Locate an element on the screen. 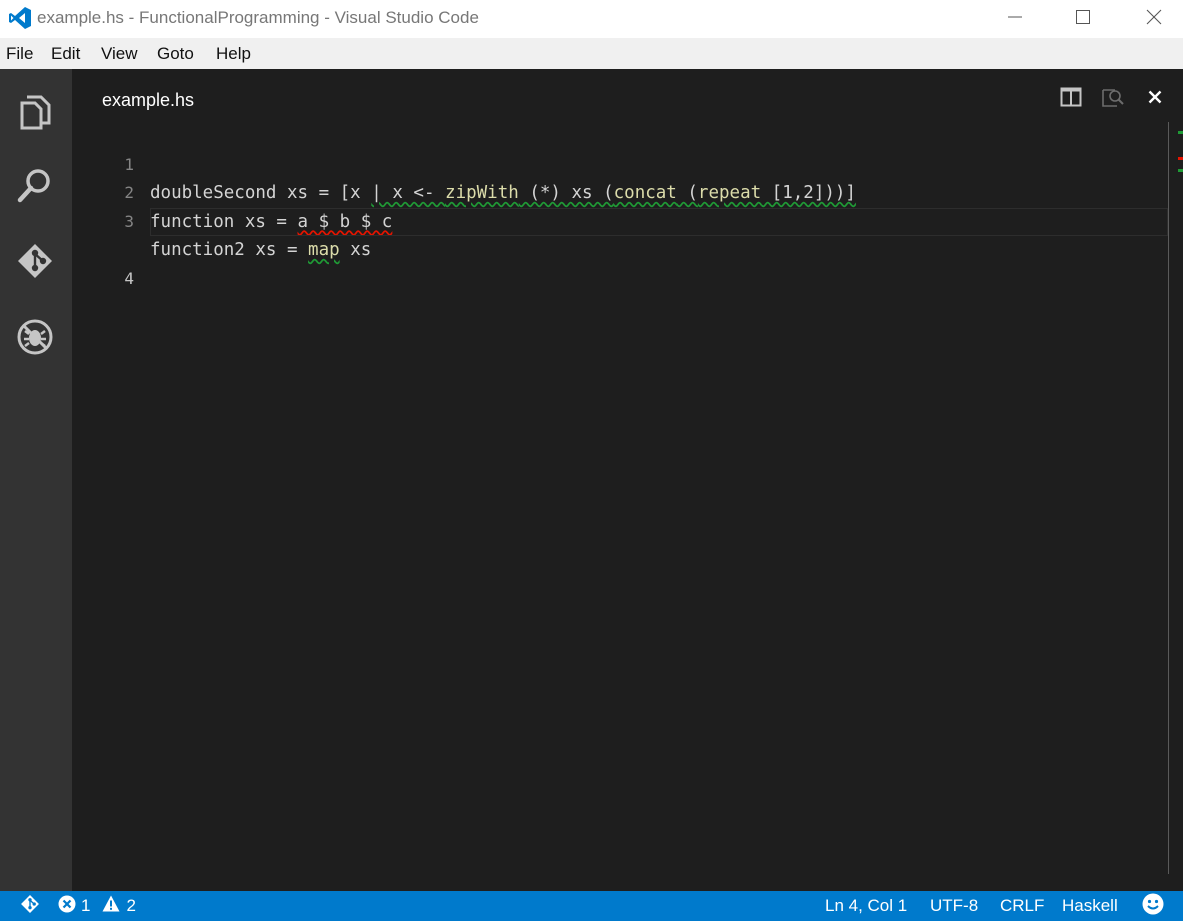  git-status-button is located at coordinates (30, 906).